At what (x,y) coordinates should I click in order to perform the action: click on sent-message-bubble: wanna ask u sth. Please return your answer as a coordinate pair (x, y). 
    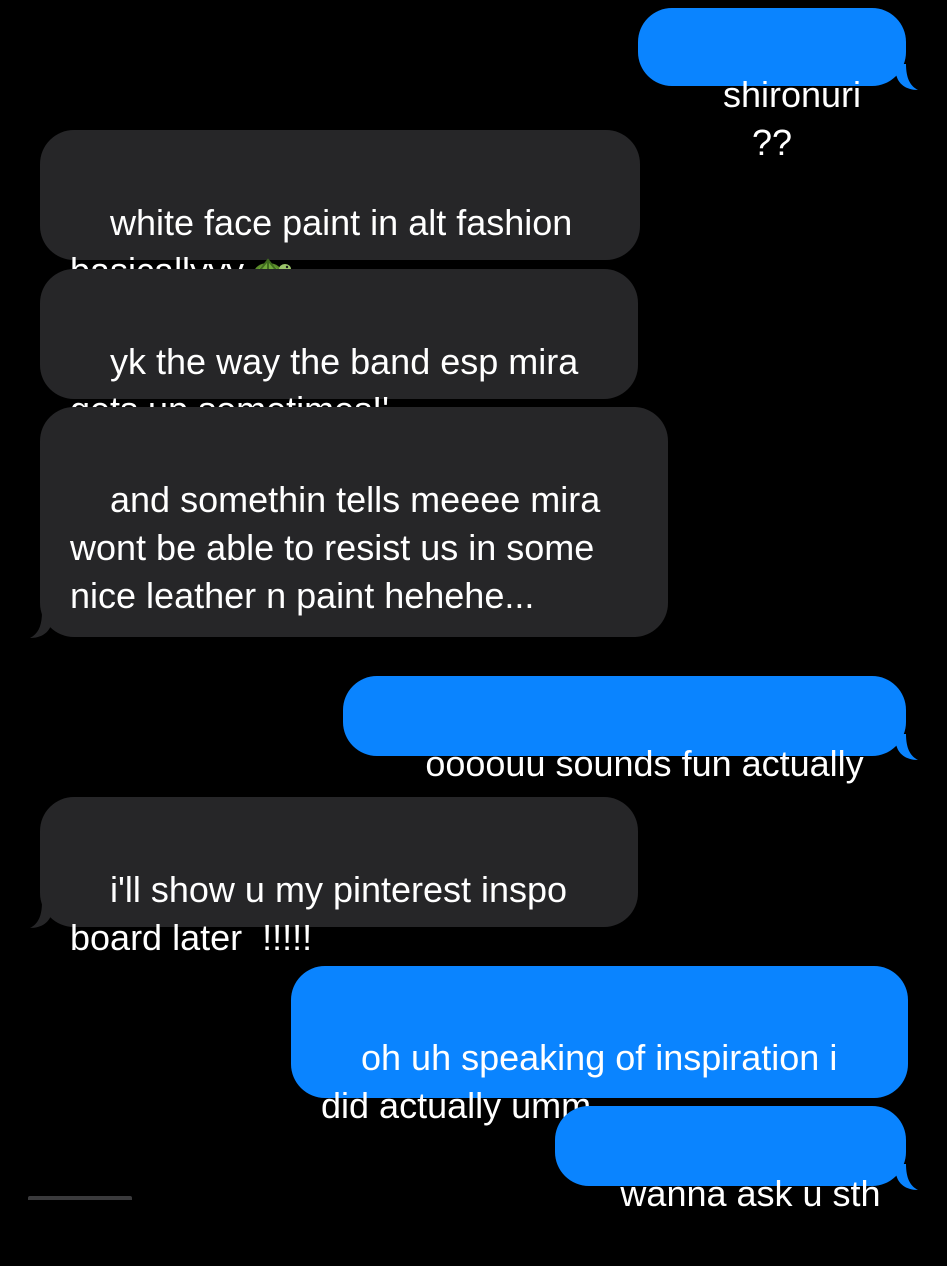
    Looking at the image, I should click on (730, 1160).